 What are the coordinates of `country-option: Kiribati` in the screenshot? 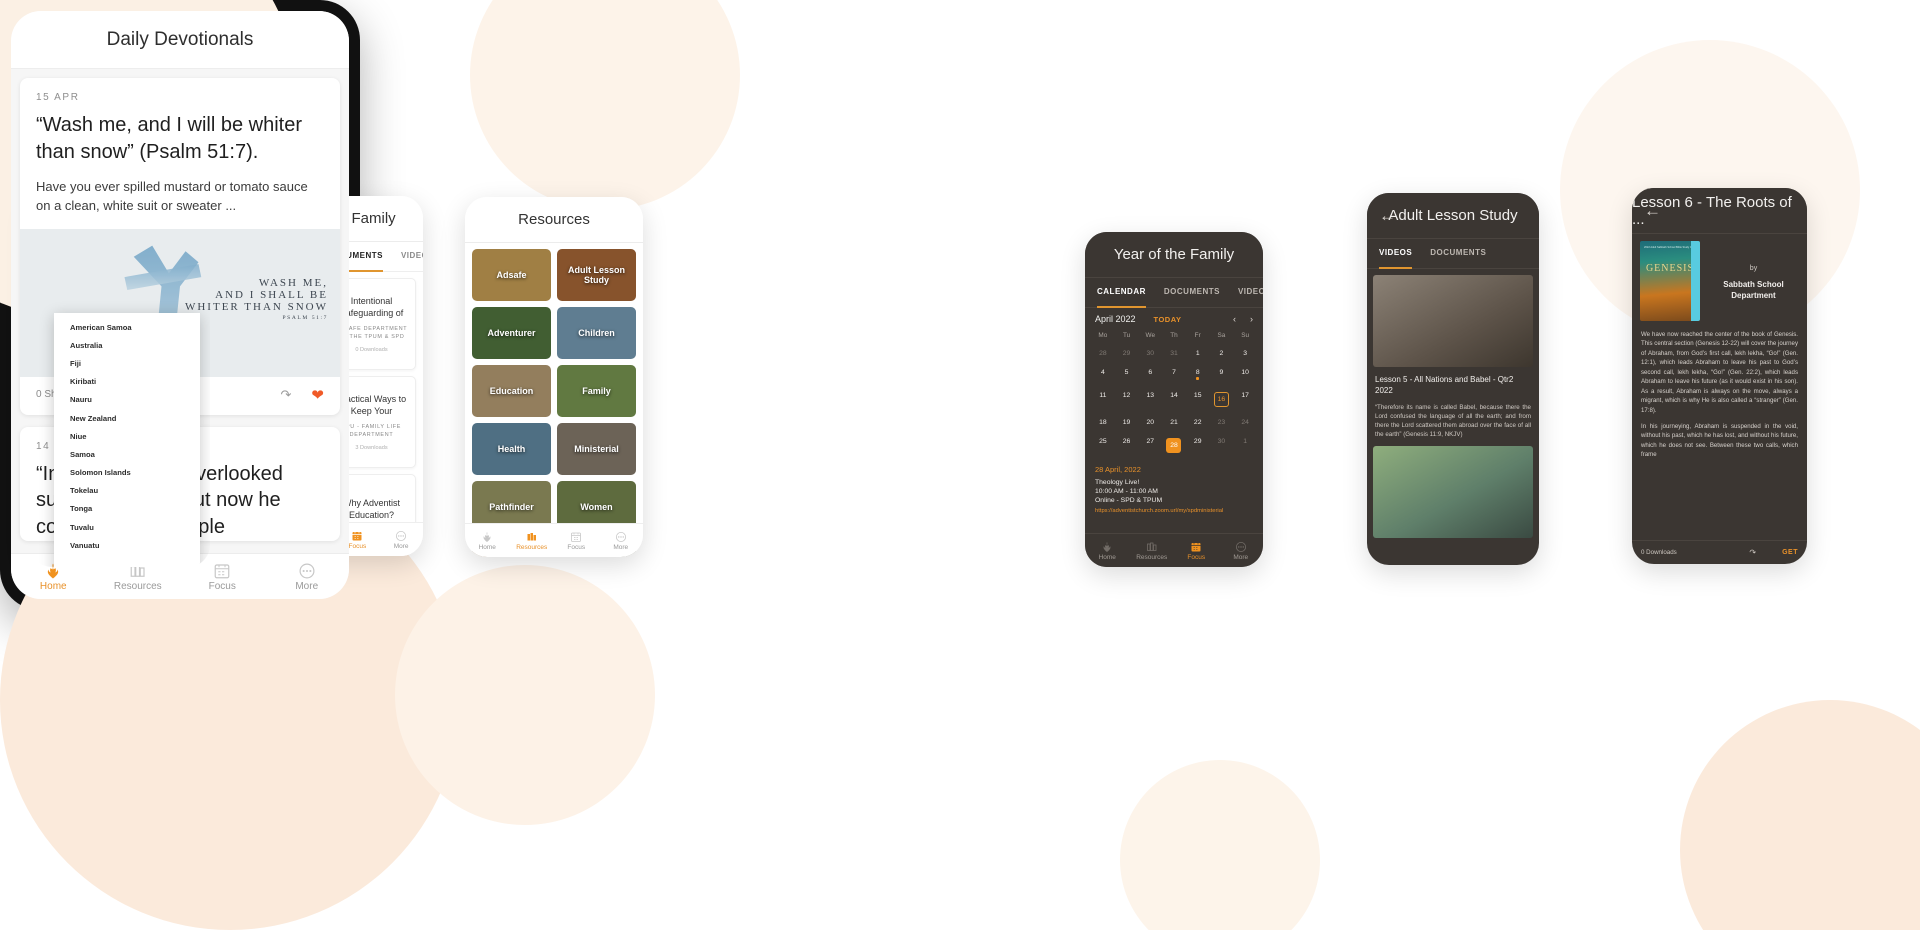 It's located at (127, 382).